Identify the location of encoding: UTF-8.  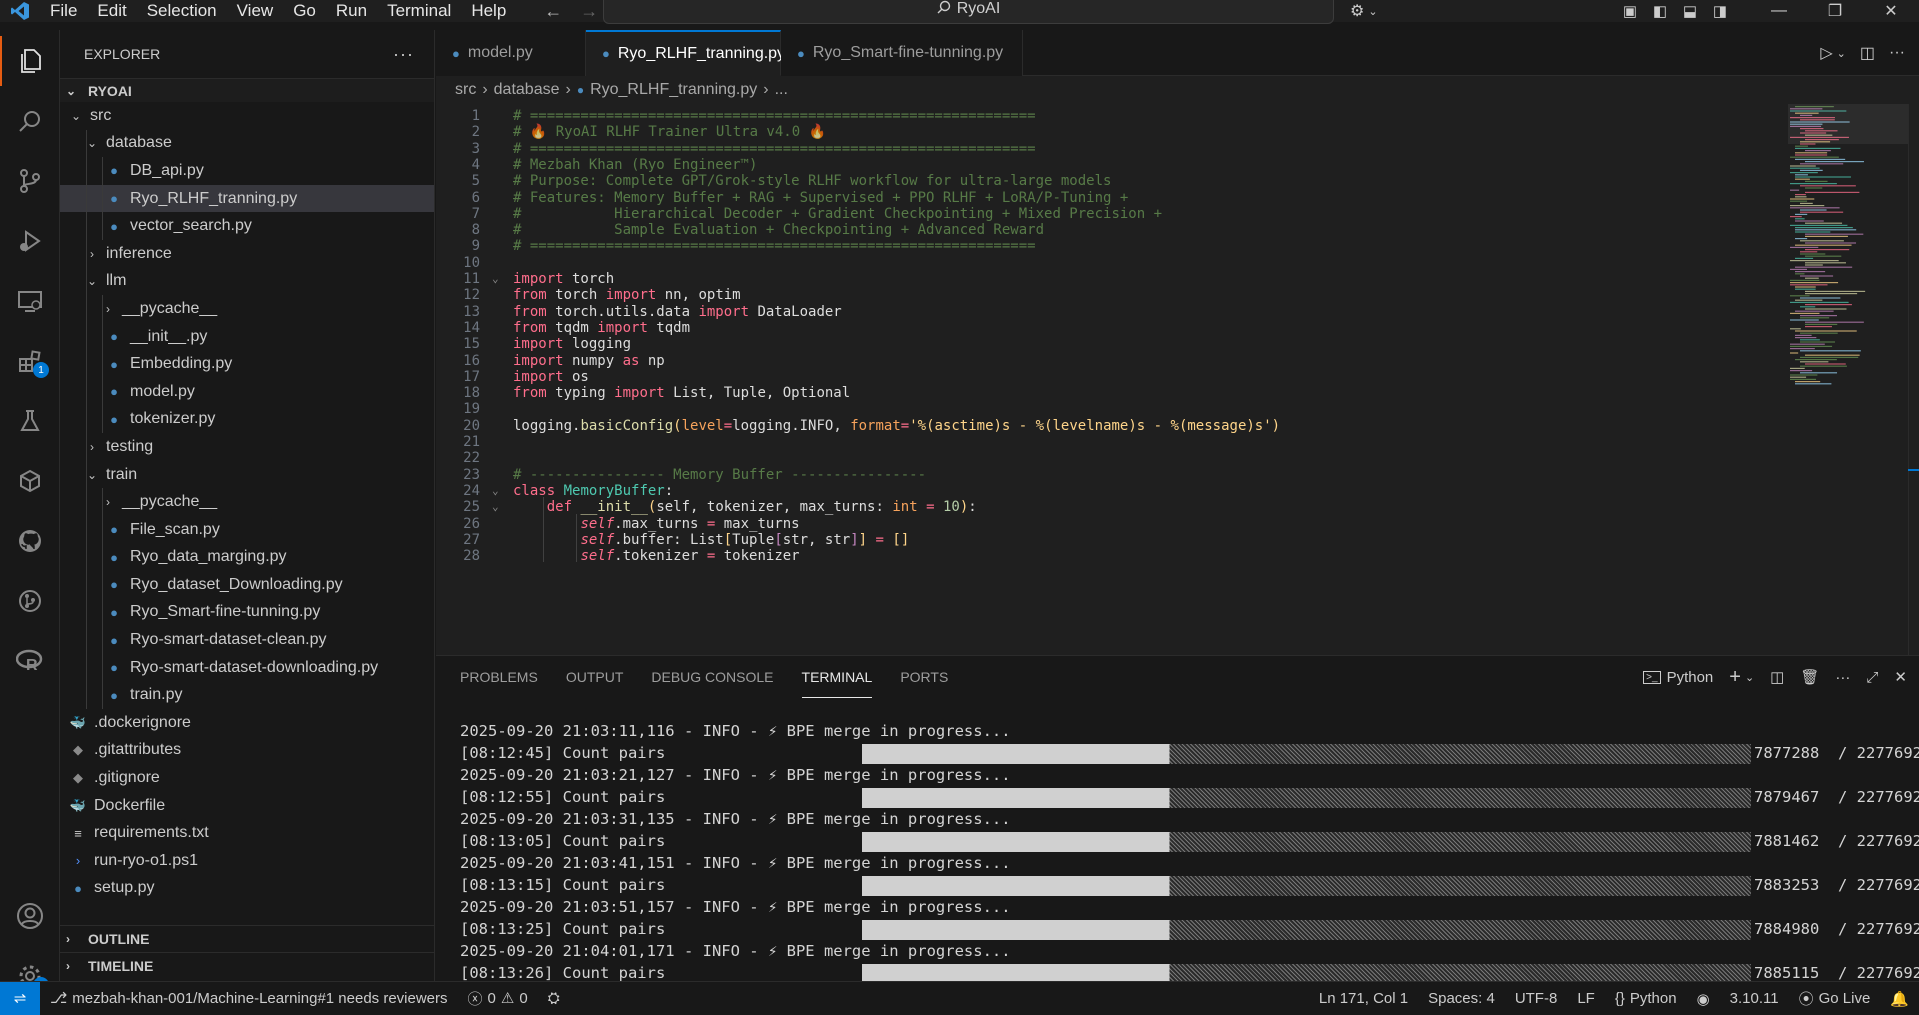
(1536, 998).